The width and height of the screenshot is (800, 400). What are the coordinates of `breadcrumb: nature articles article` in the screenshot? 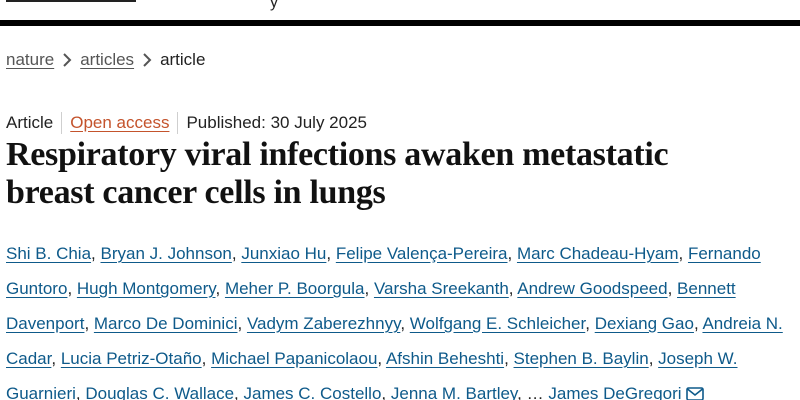 It's located at (105, 60).